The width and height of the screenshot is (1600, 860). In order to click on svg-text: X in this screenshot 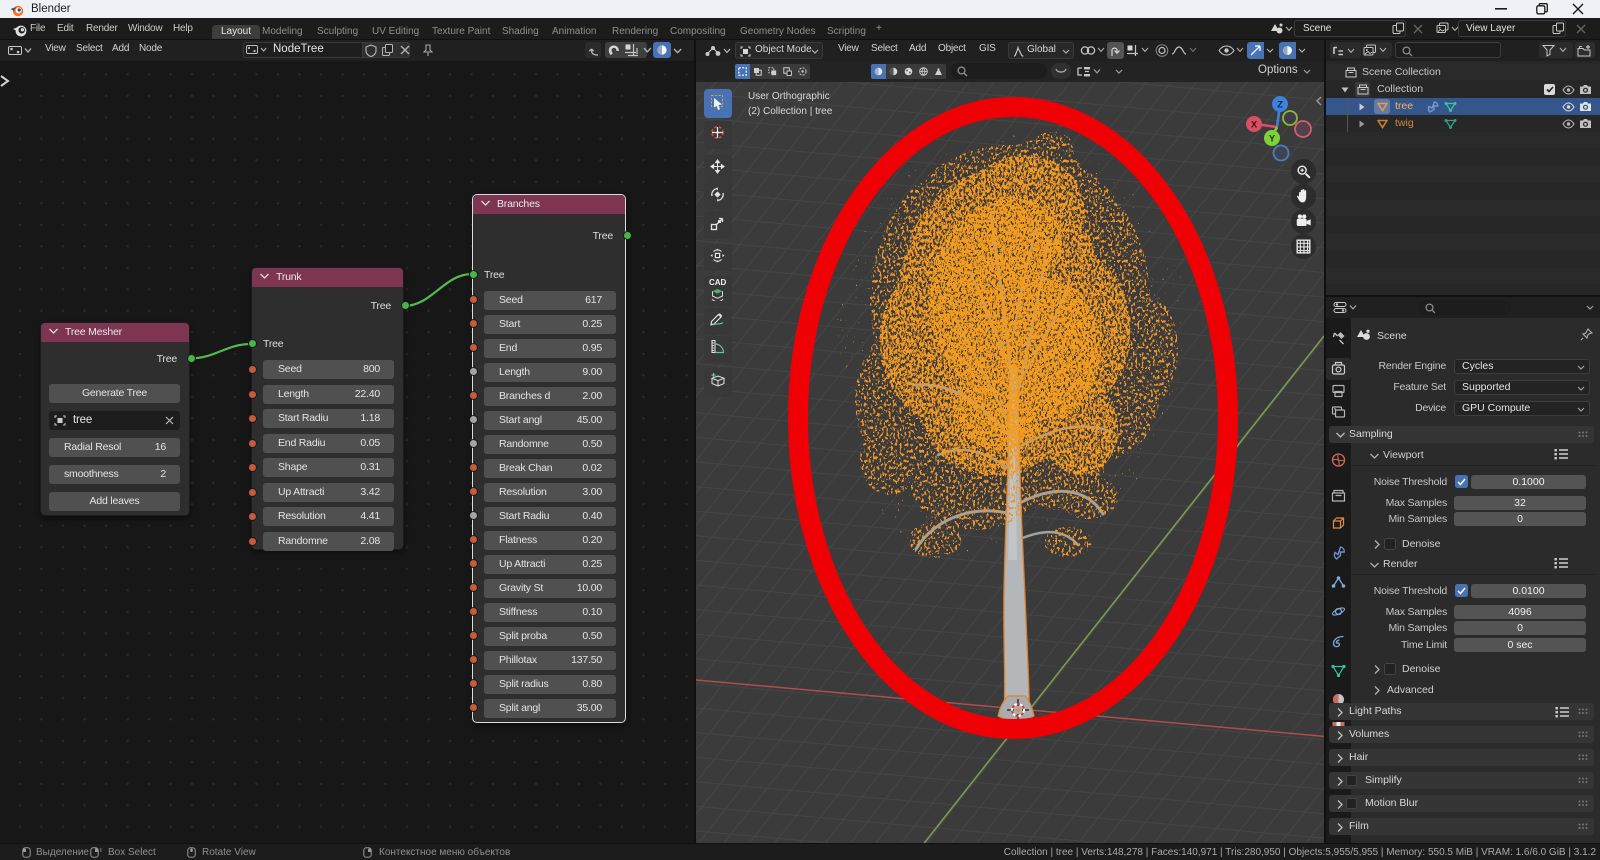, I will do `click(1254, 125)`.